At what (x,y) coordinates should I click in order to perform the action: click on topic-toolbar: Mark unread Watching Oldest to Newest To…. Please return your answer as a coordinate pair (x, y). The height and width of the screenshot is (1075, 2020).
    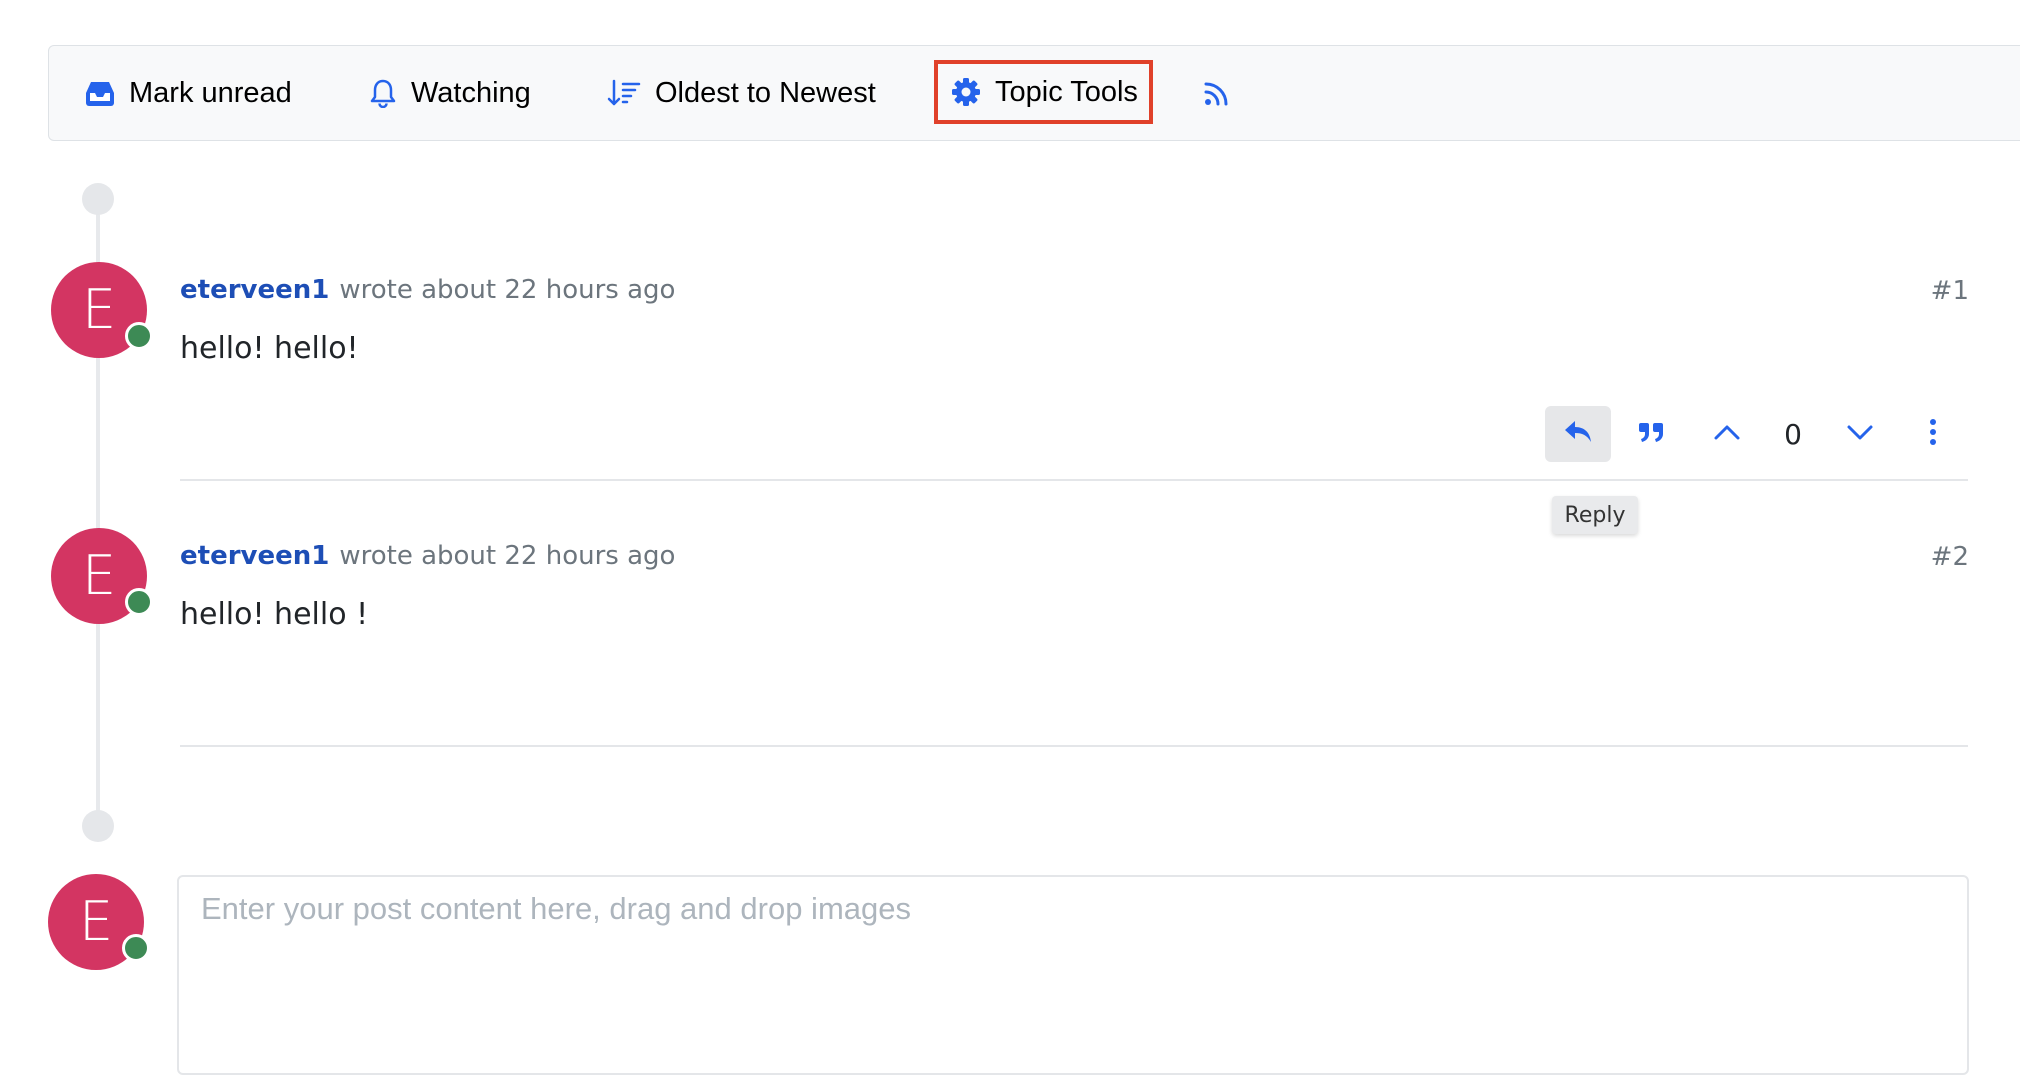
    Looking at the image, I should click on (1034, 93).